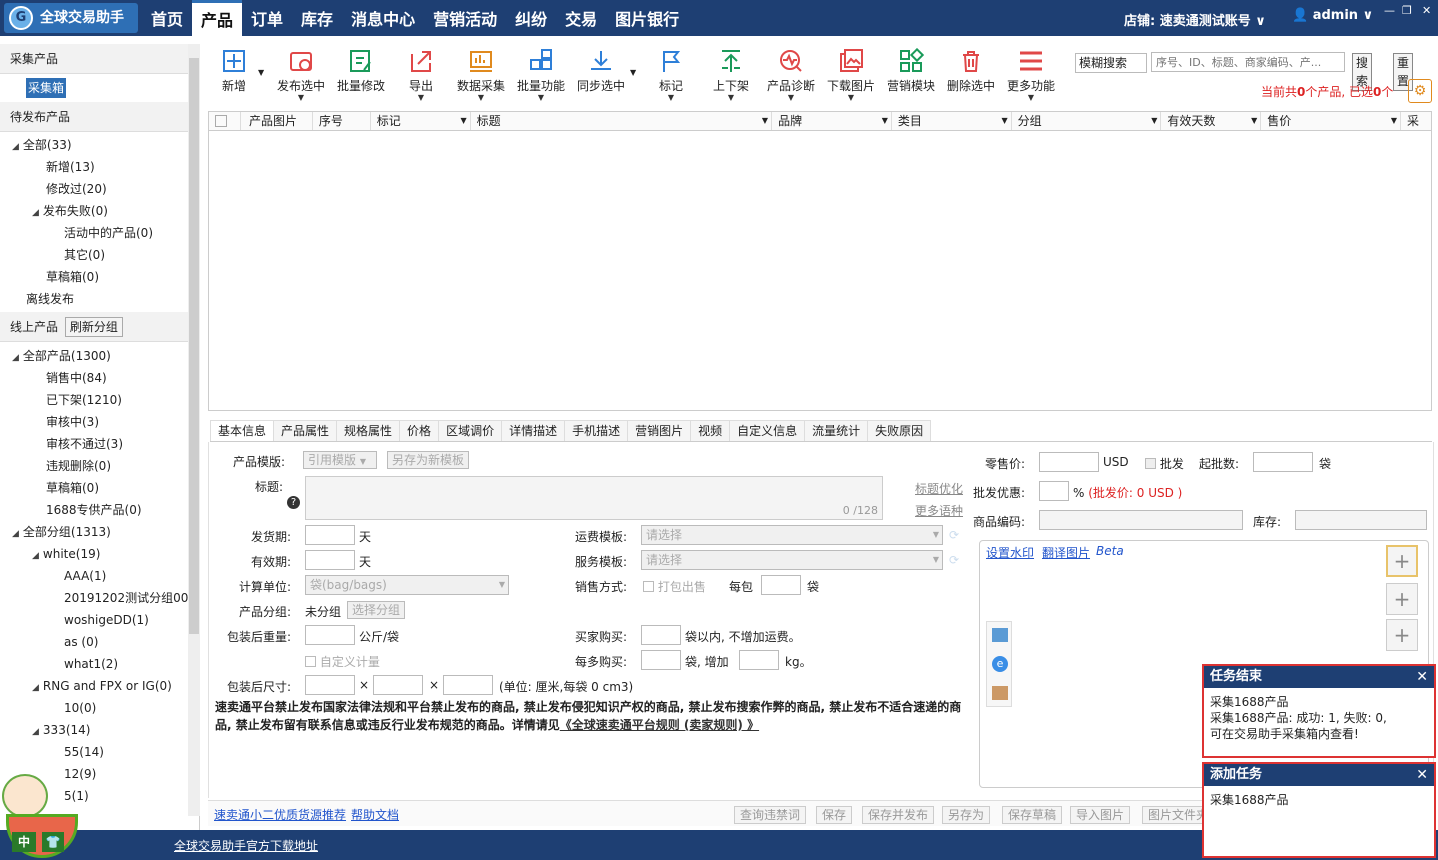  I want to click on publish-selected-button: 发布选中 ▼, so click(301, 73).